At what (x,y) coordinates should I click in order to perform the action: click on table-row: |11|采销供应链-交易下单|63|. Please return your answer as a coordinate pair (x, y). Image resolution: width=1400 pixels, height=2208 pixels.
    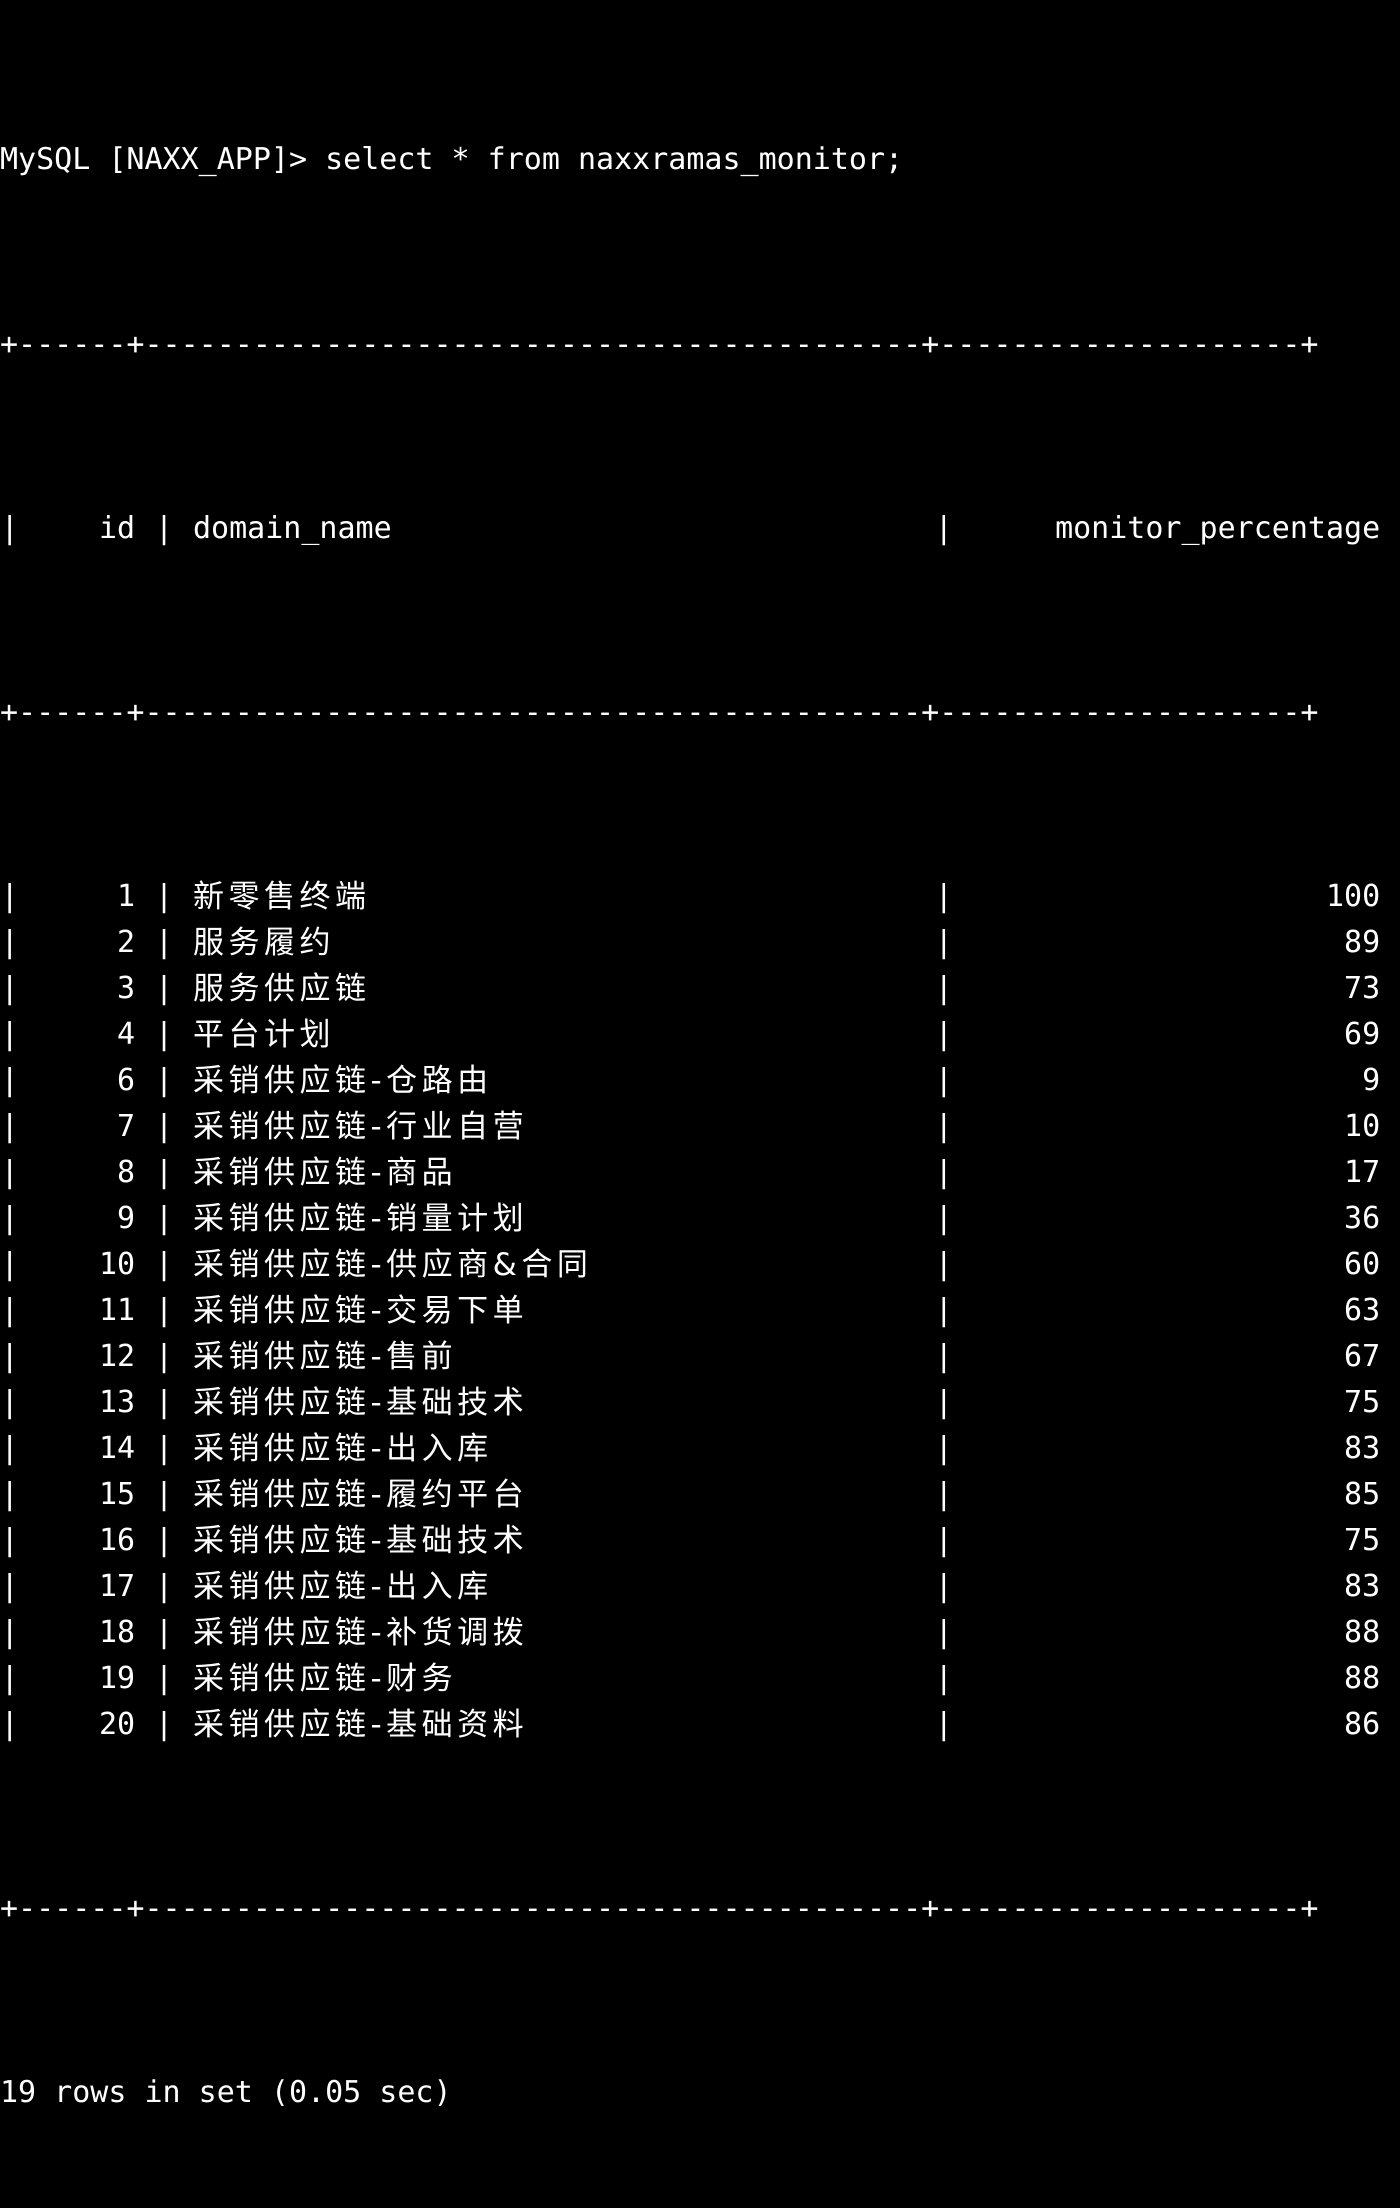
    Looking at the image, I should click on (700, 1311).